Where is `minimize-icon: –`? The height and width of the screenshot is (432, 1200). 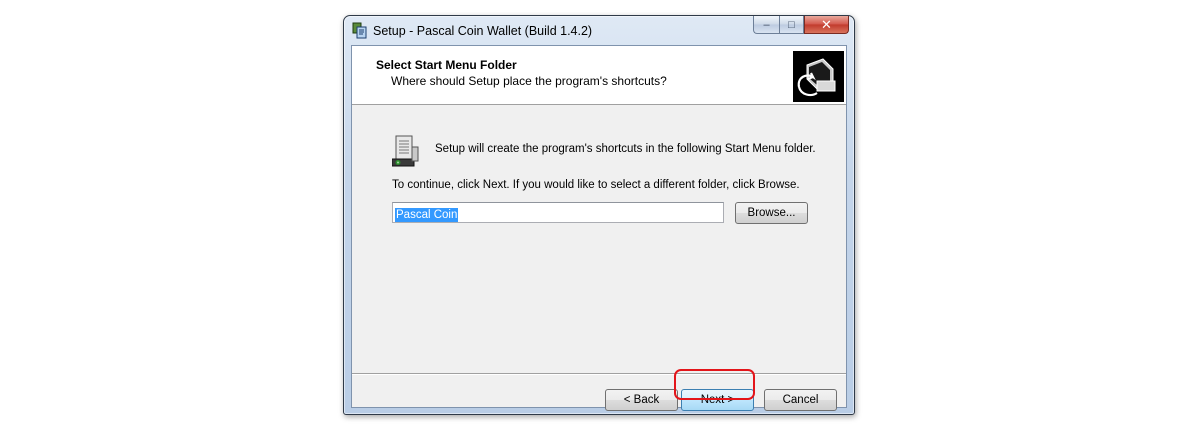 minimize-icon: – is located at coordinates (766, 24).